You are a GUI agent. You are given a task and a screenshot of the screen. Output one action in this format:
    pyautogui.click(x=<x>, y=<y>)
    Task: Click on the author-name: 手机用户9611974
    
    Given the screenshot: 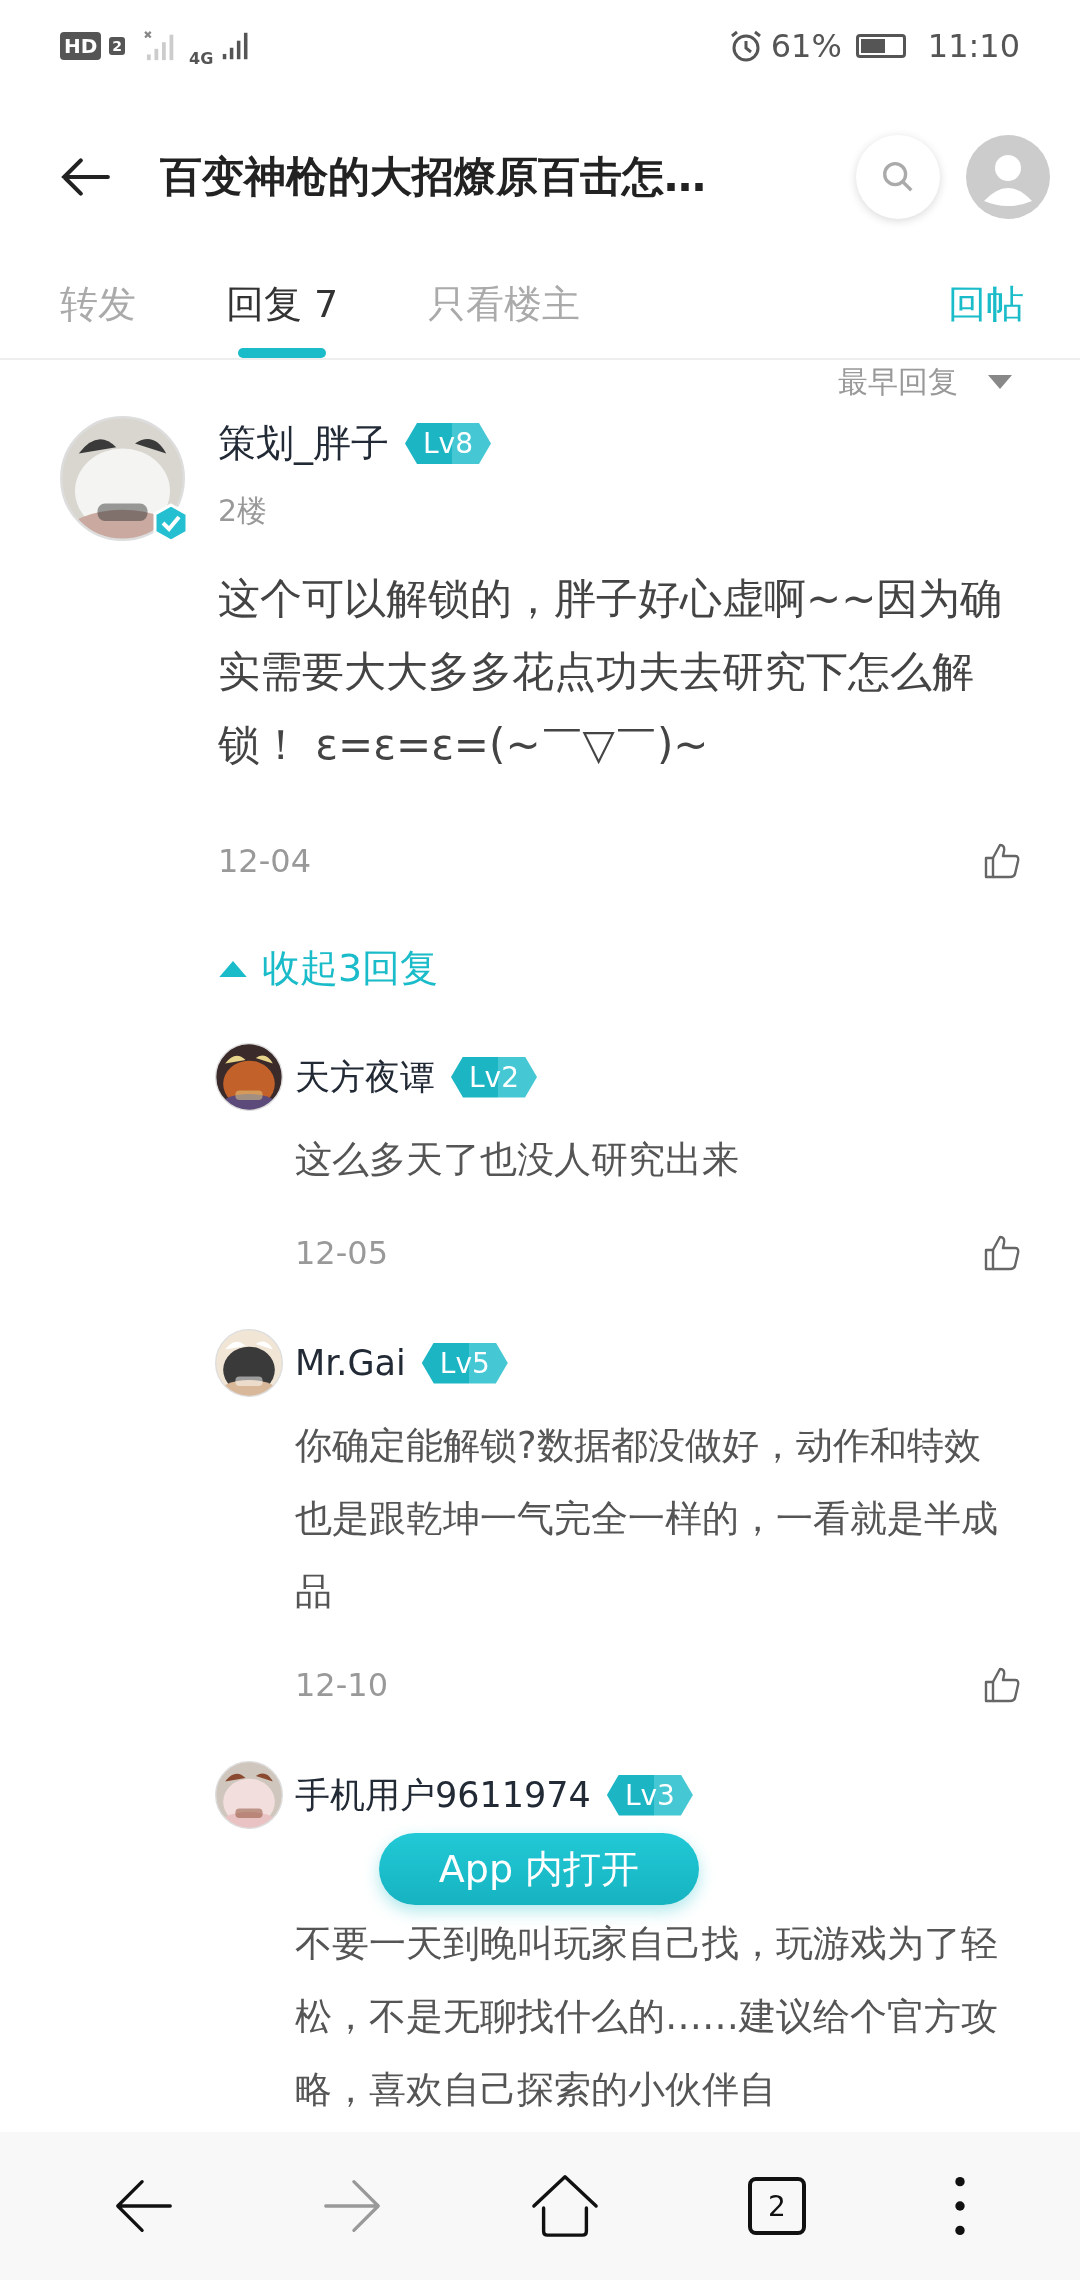 What is the action you would take?
    pyautogui.click(x=443, y=1795)
    